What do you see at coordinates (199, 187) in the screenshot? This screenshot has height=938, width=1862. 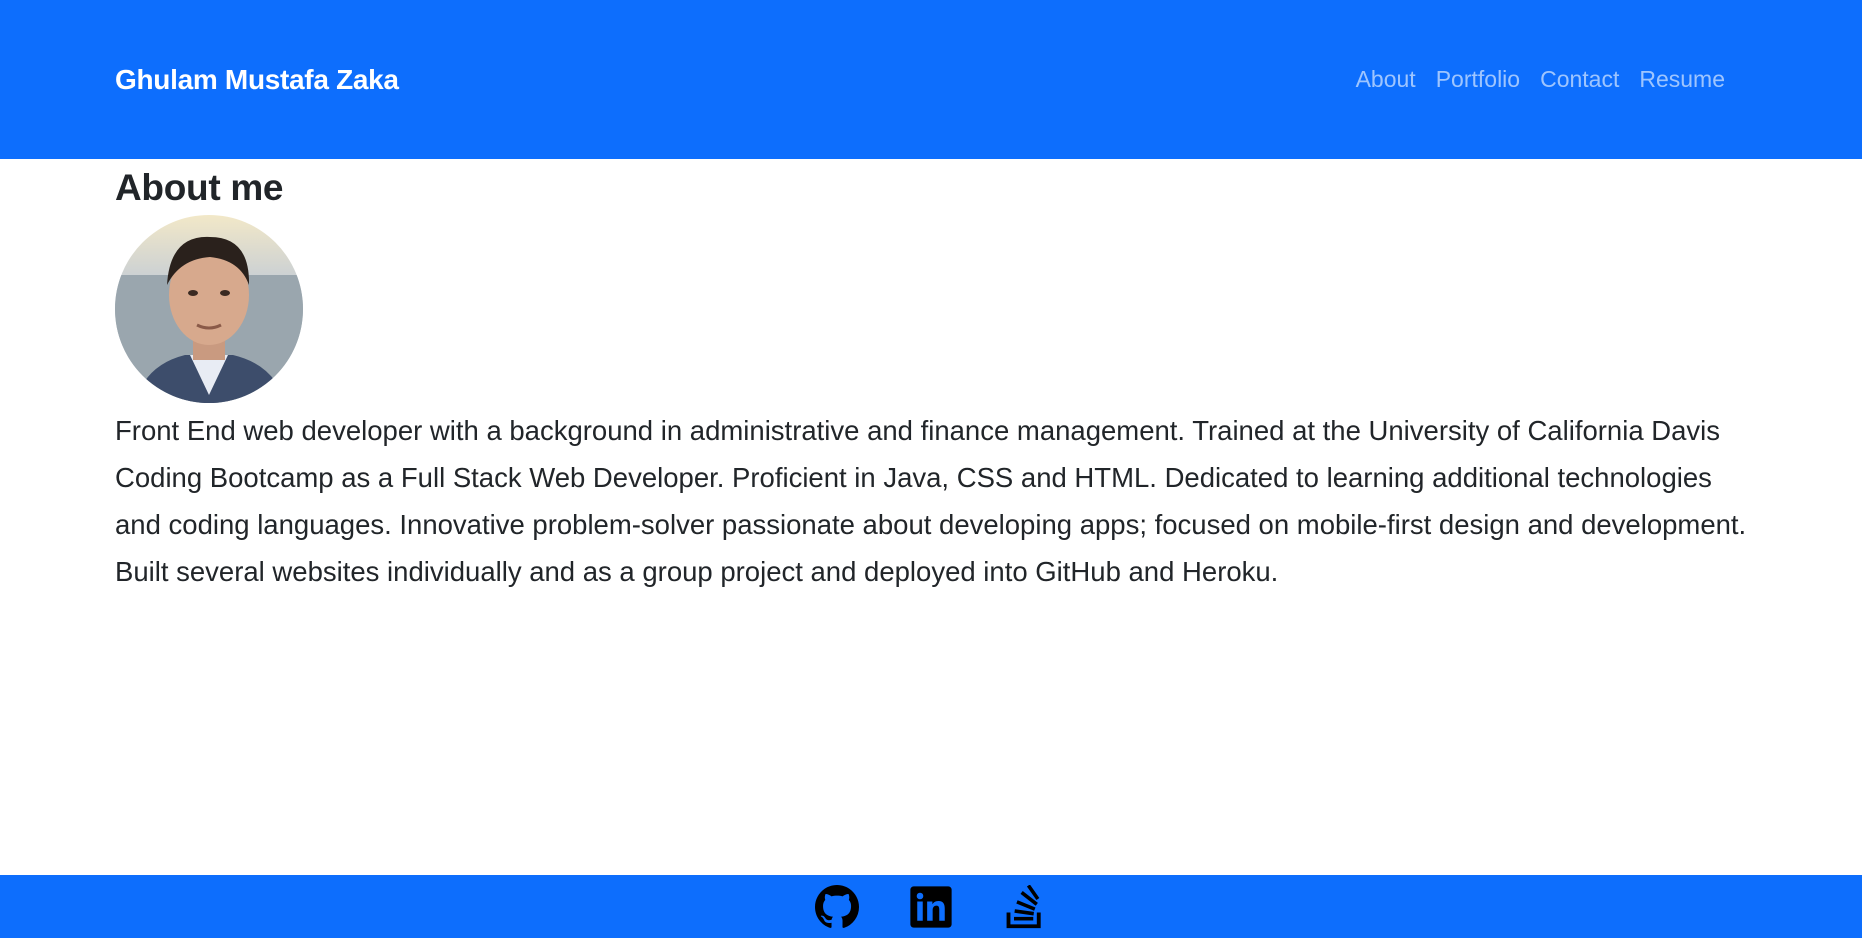 I see `page-title: About me` at bounding box center [199, 187].